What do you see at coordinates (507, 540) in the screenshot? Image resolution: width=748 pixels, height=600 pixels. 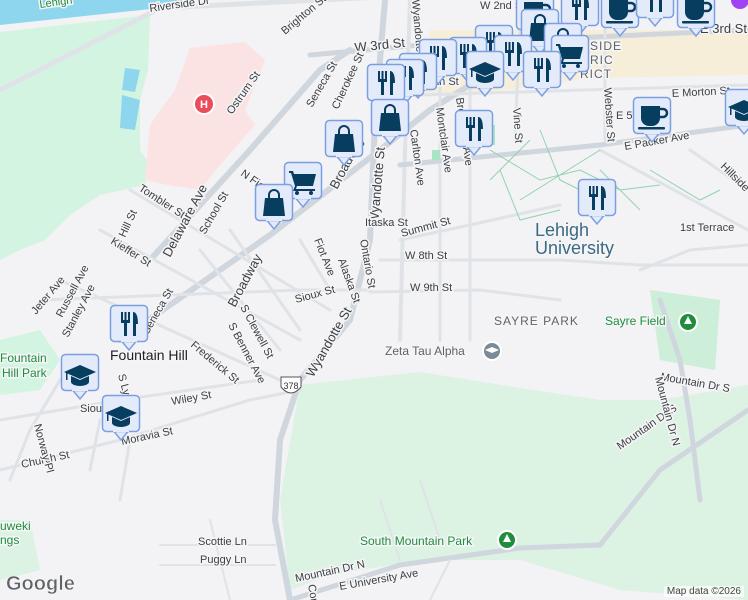 I see `south-mountain-park-marker` at bounding box center [507, 540].